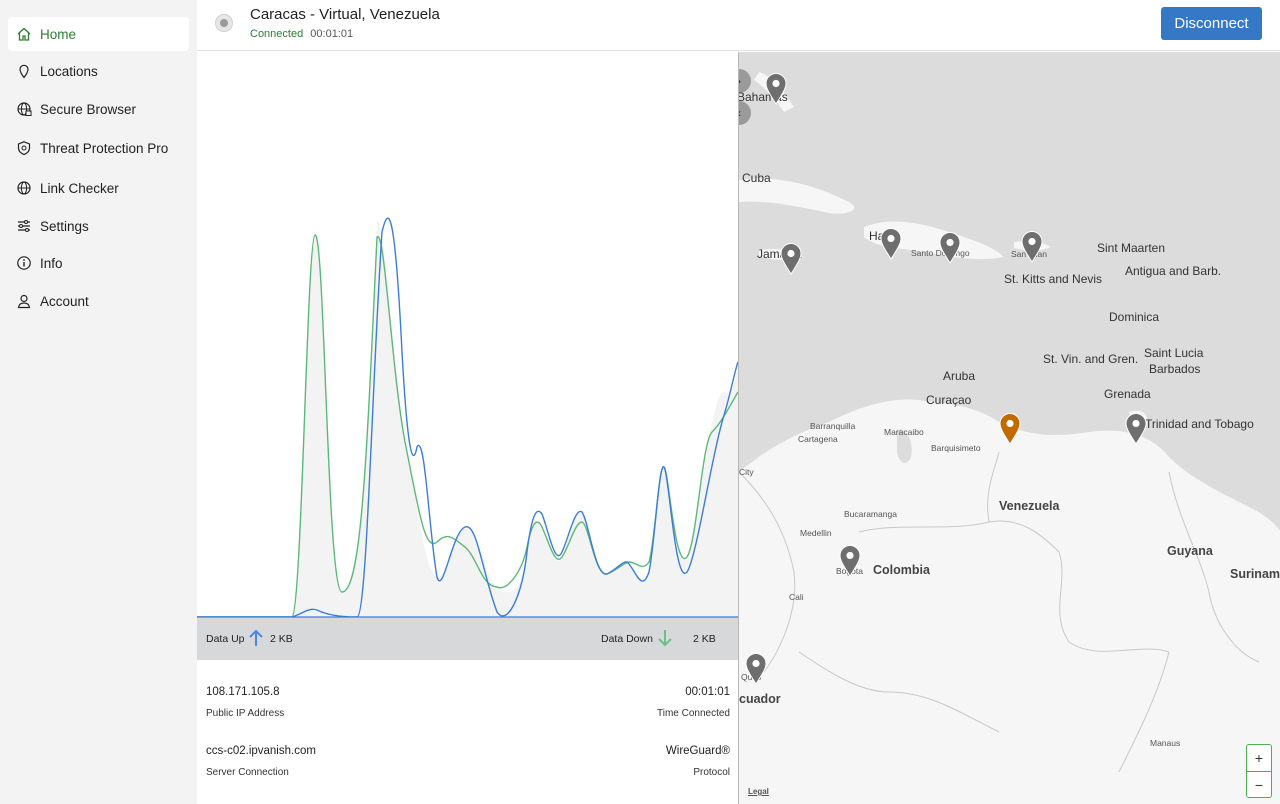 The width and height of the screenshot is (1280, 804). Describe the element at coordinates (1190, 551) in the screenshot. I see `map-label-guyana: Guyana` at that location.